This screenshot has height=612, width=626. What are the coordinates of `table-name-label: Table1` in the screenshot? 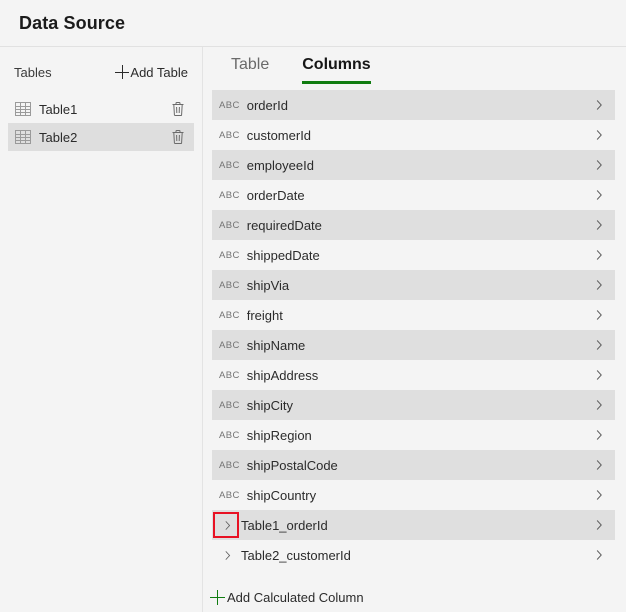 It's located at (58, 109).